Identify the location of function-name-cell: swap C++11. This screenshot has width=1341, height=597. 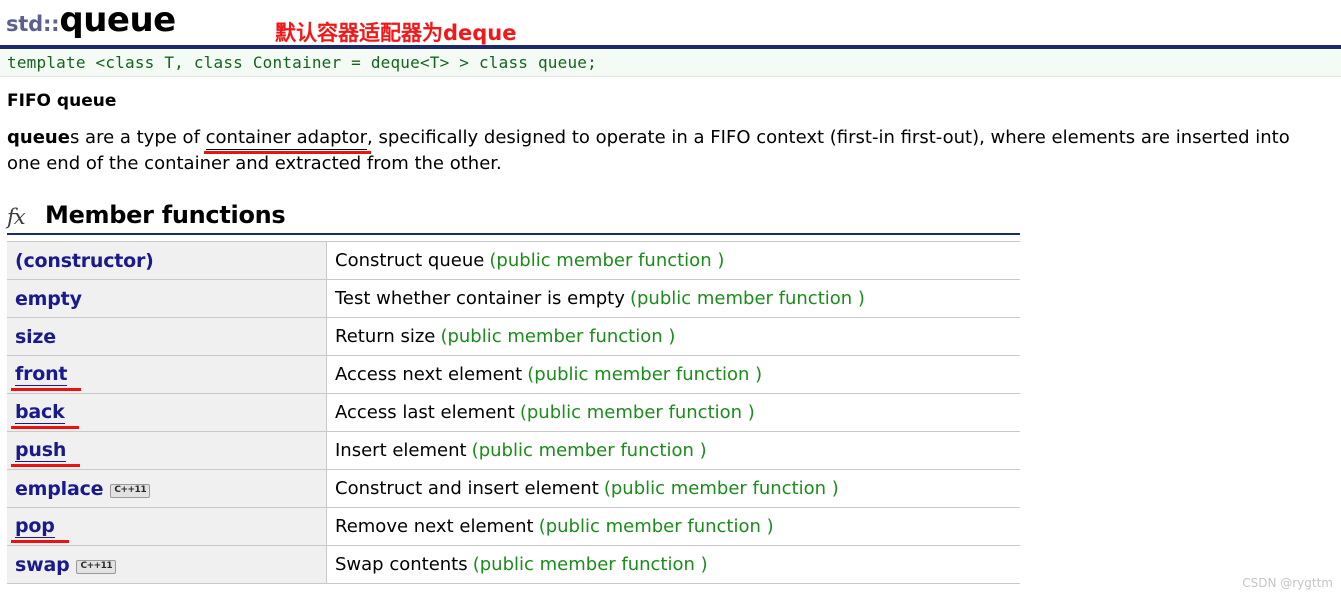
(167, 564).